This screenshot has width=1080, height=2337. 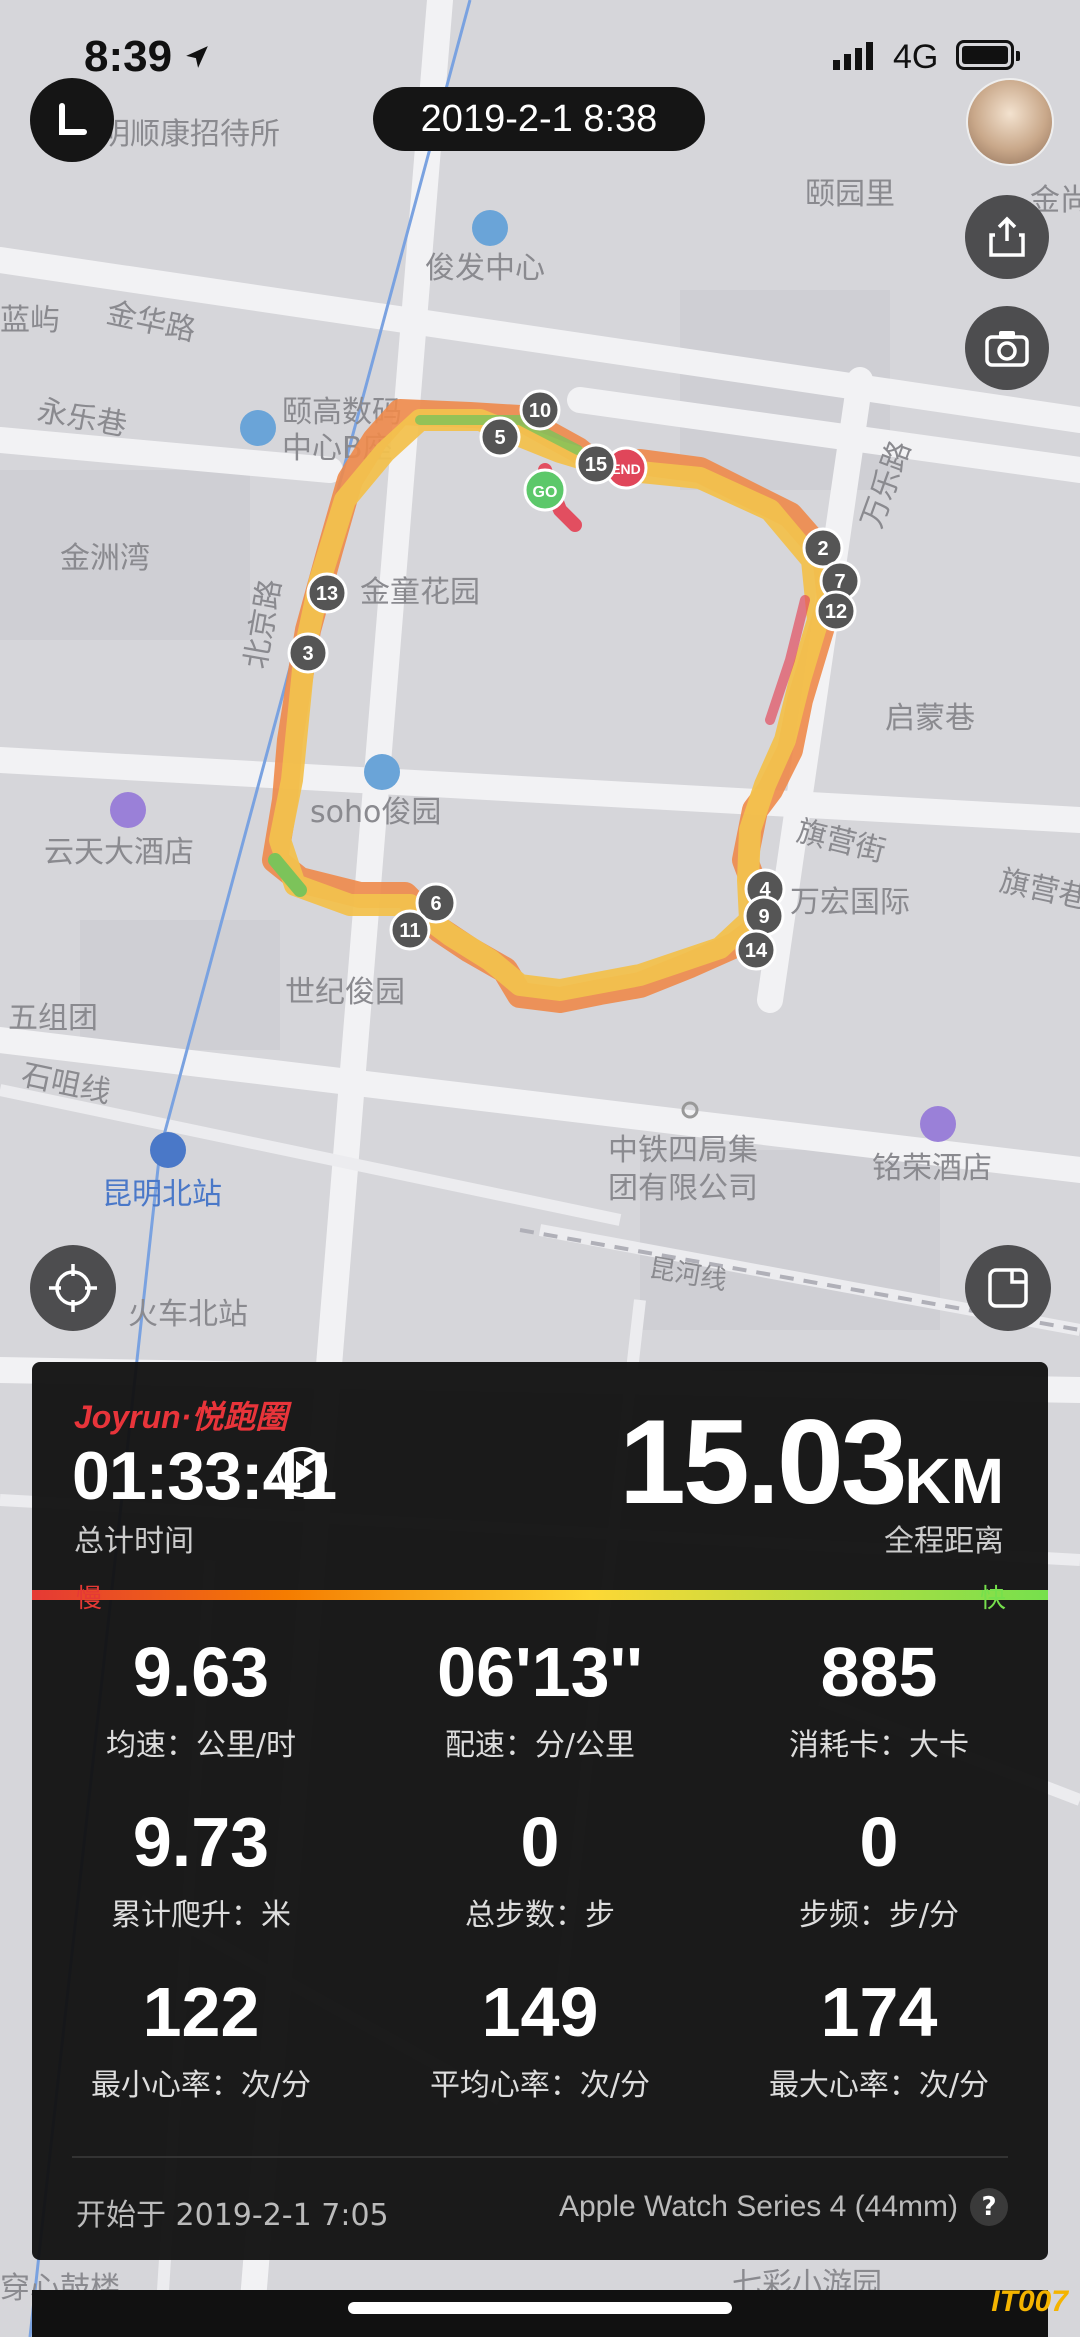 I want to click on stat-pace: 06'13'' 配速：分/公里, so click(x=540, y=1698).